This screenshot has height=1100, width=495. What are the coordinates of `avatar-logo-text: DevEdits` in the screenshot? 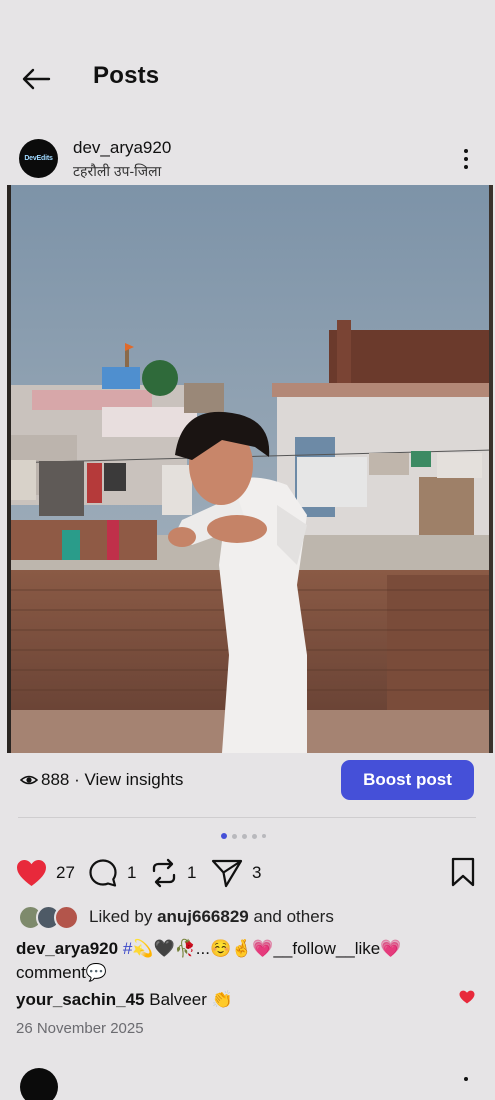 It's located at (38, 158).